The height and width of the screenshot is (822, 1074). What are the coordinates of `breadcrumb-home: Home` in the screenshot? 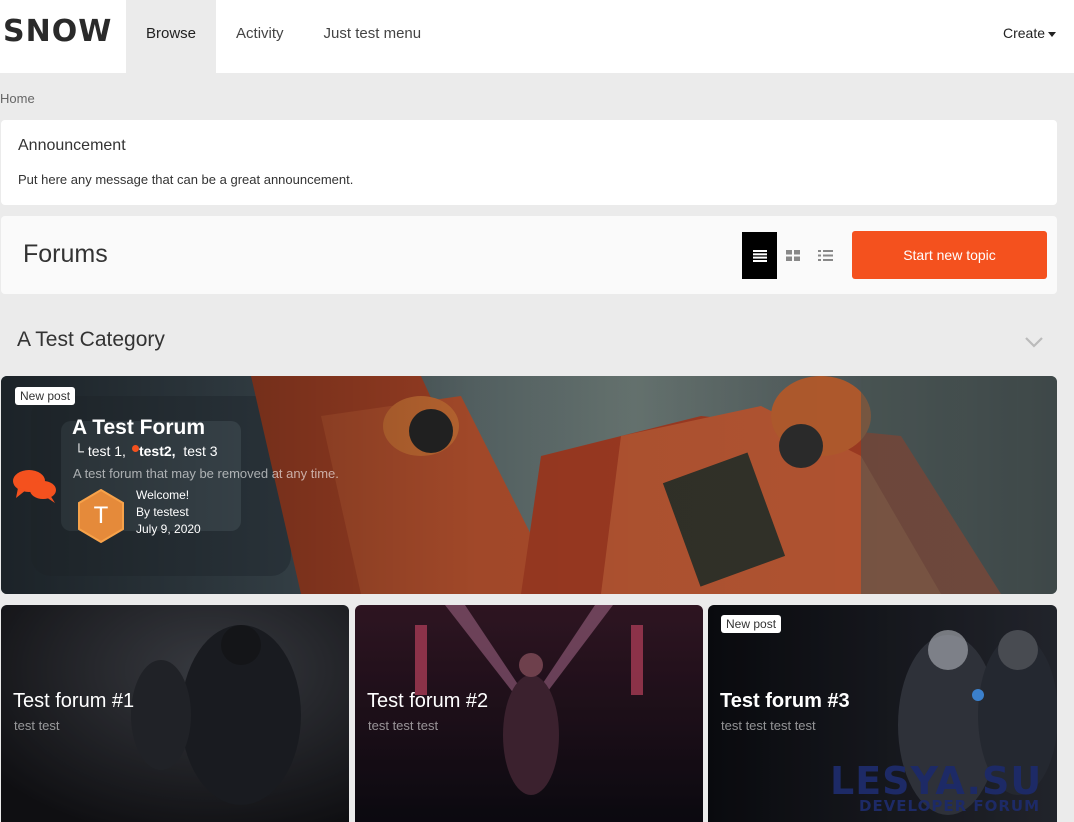 It's located at (17, 98).